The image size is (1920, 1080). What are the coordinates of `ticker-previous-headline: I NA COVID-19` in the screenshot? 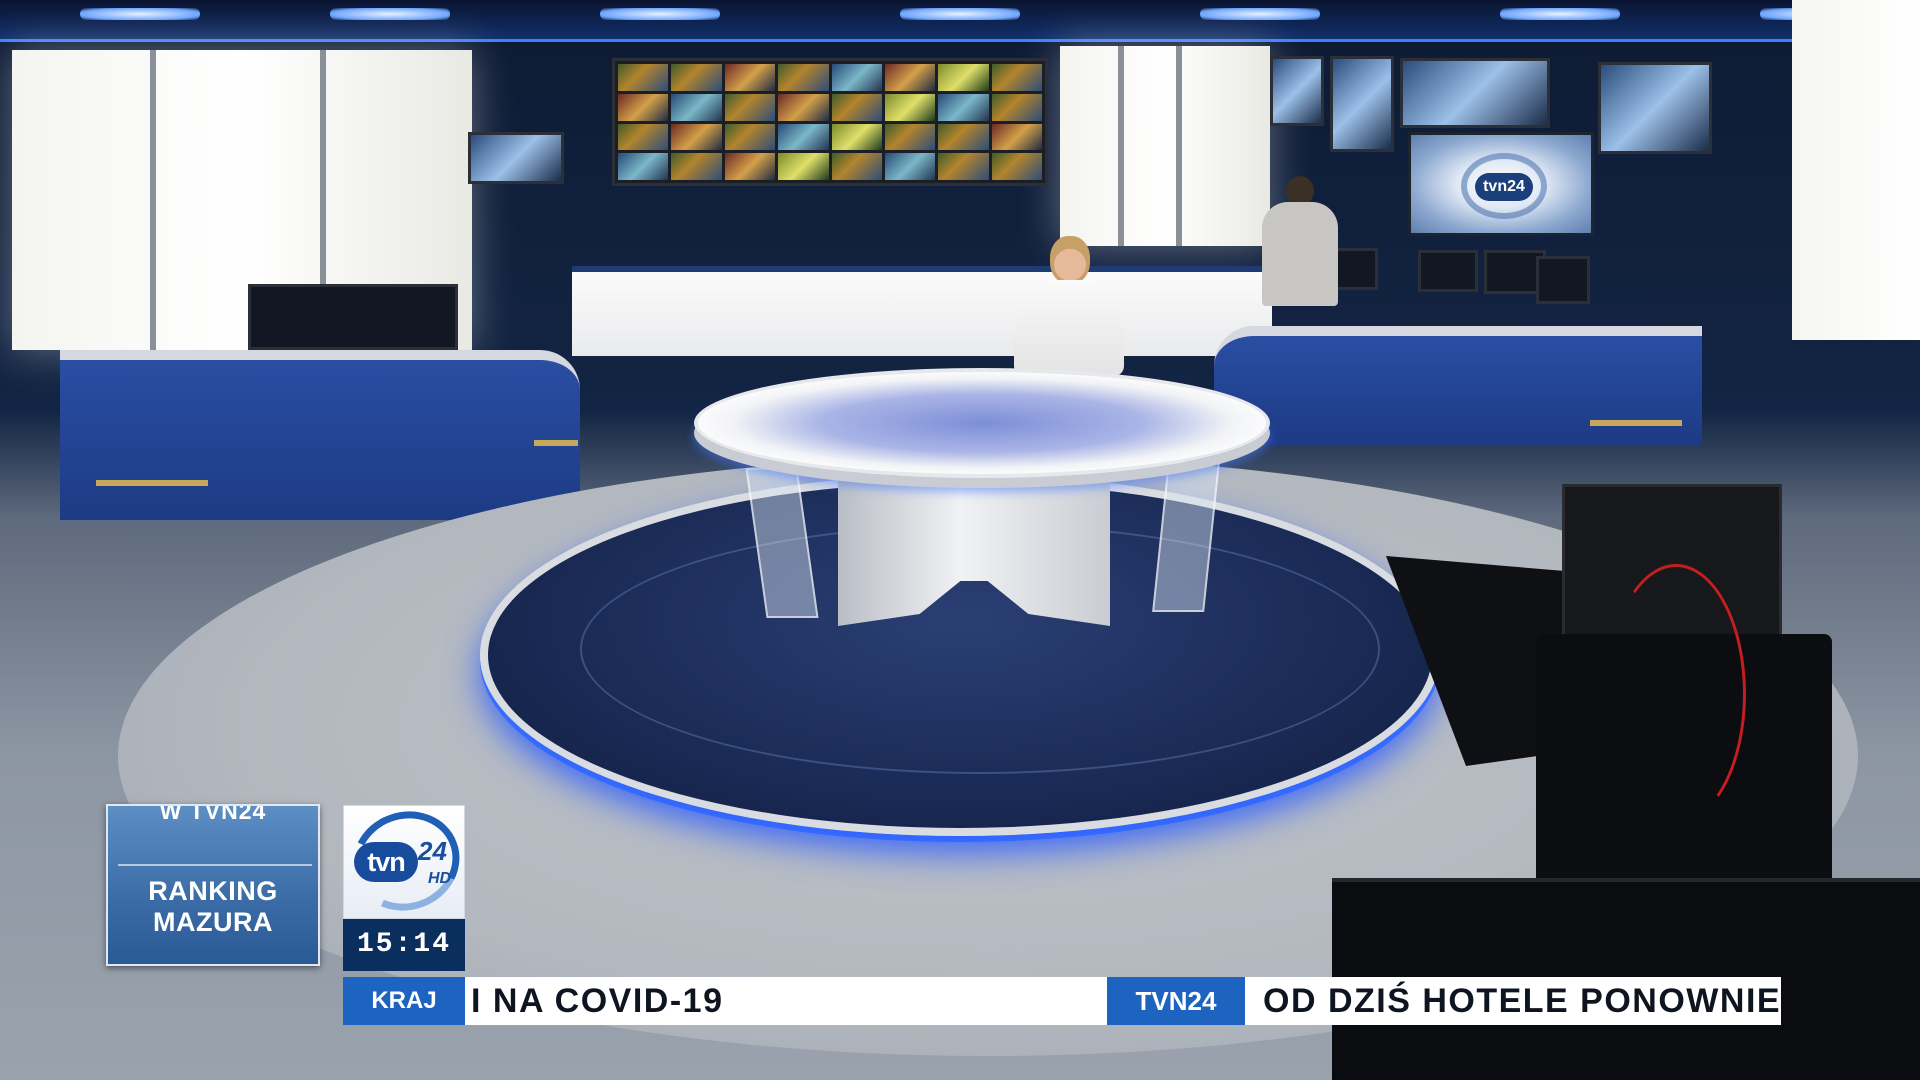 It's located at (597, 1001).